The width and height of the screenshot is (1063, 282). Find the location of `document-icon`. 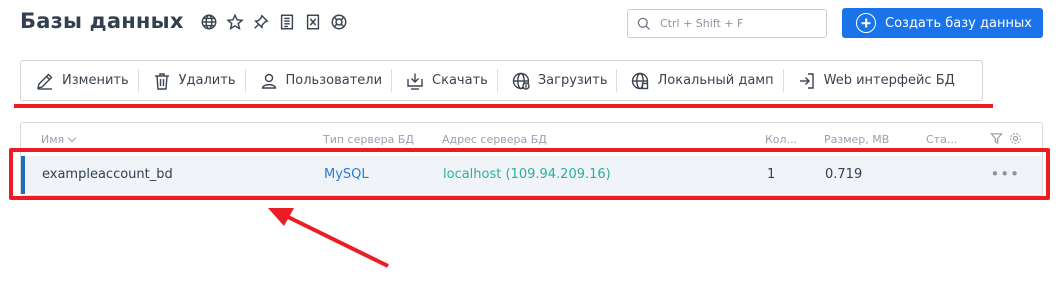

document-icon is located at coordinates (286, 22).